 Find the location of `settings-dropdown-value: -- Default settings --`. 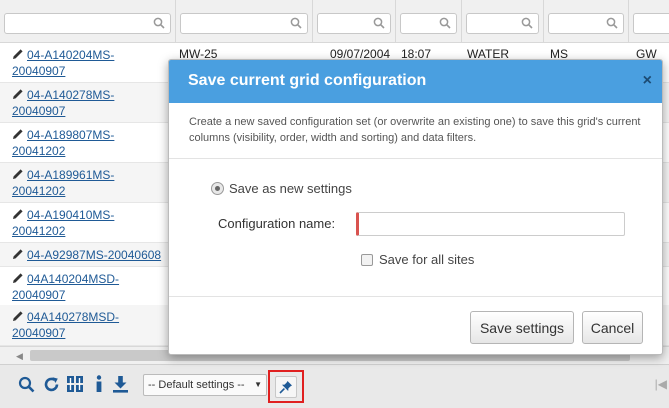

settings-dropdown-value: -- Default settings -- is located at coordinates (196, 385).